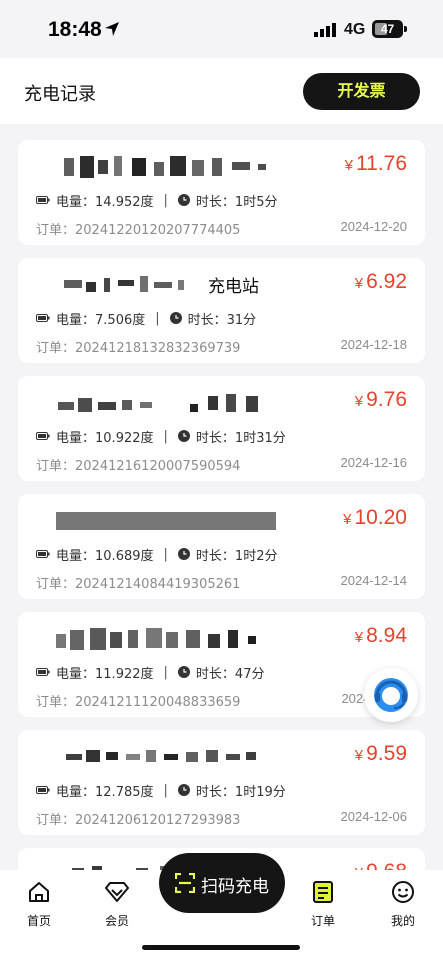  What do you see at coordinates (38, 921) in the screenshot?
I see `tab-home-label: 首页` at bounding box center [38, 921].